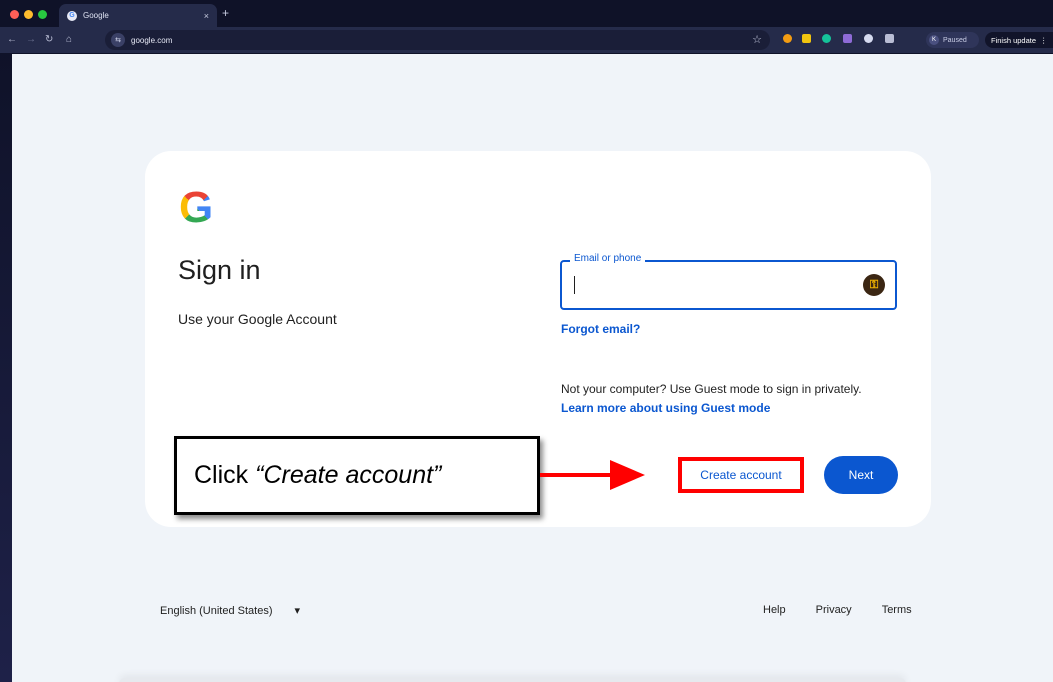  What do you see at coordinates (219, 270) in the screenshot?
I see `page-title: Sign in` at bounding box center [219, 270].